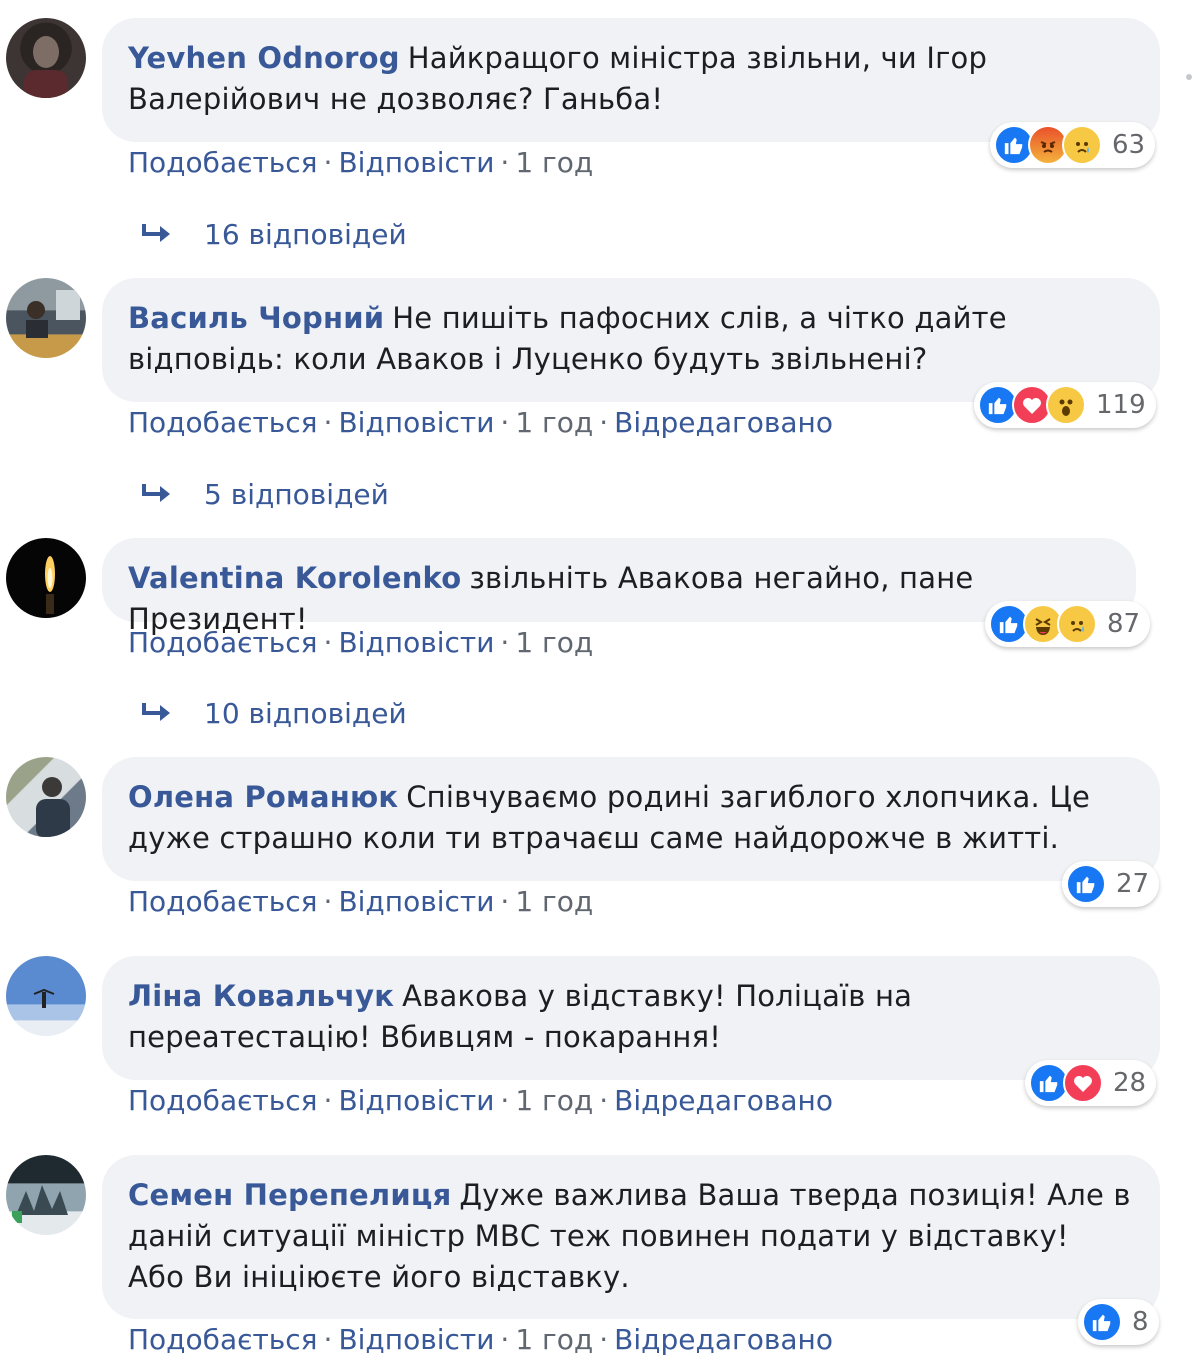  I want to click on replies-count: 5 відповідей, so click(296, 494).